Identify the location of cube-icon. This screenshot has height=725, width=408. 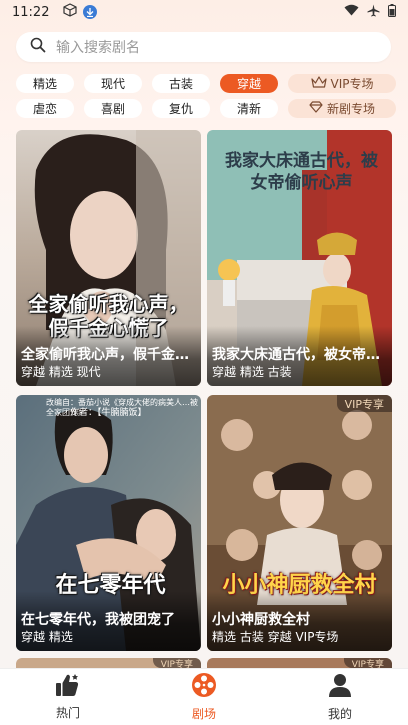
(70, 12).